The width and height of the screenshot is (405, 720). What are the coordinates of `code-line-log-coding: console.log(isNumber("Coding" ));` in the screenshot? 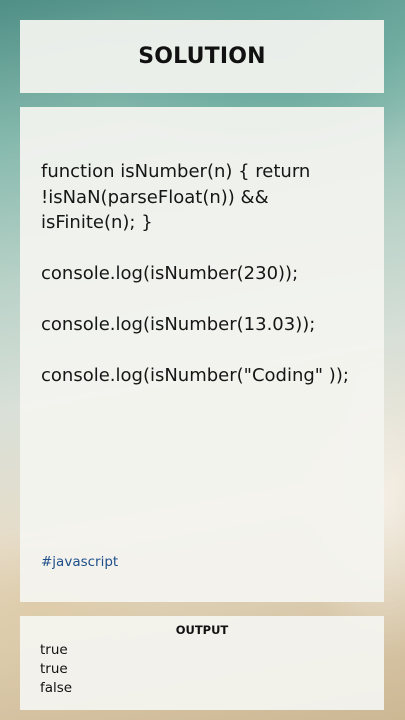 It's located at (195, 375).